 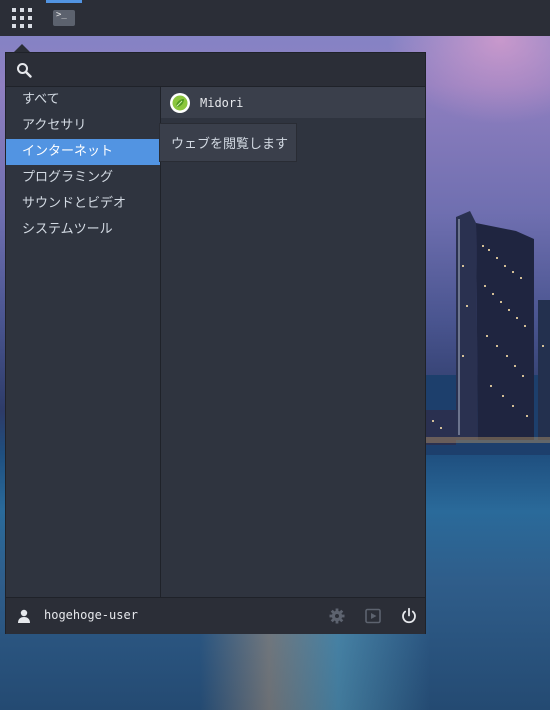 What do you see at coordinates (83, 100) in the screenshot?
I see `category-all: すべて` at bounding box center [83, 100].